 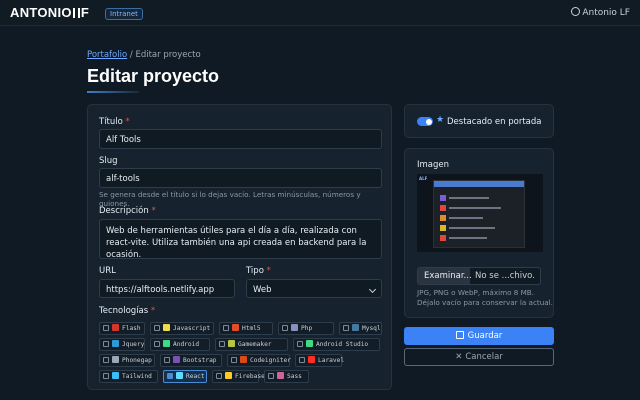 I want to click on top-bar: ANTONIO F Intranet Antonio LF, so click(x=320, y=13).